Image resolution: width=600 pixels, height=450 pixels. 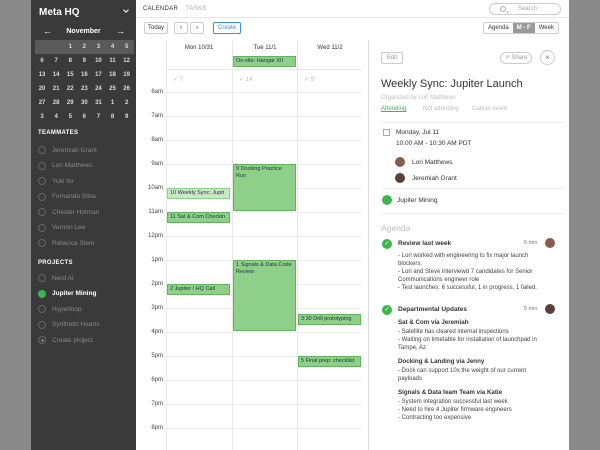 I want to click on day-column-divider, so click(x=297, y=245).